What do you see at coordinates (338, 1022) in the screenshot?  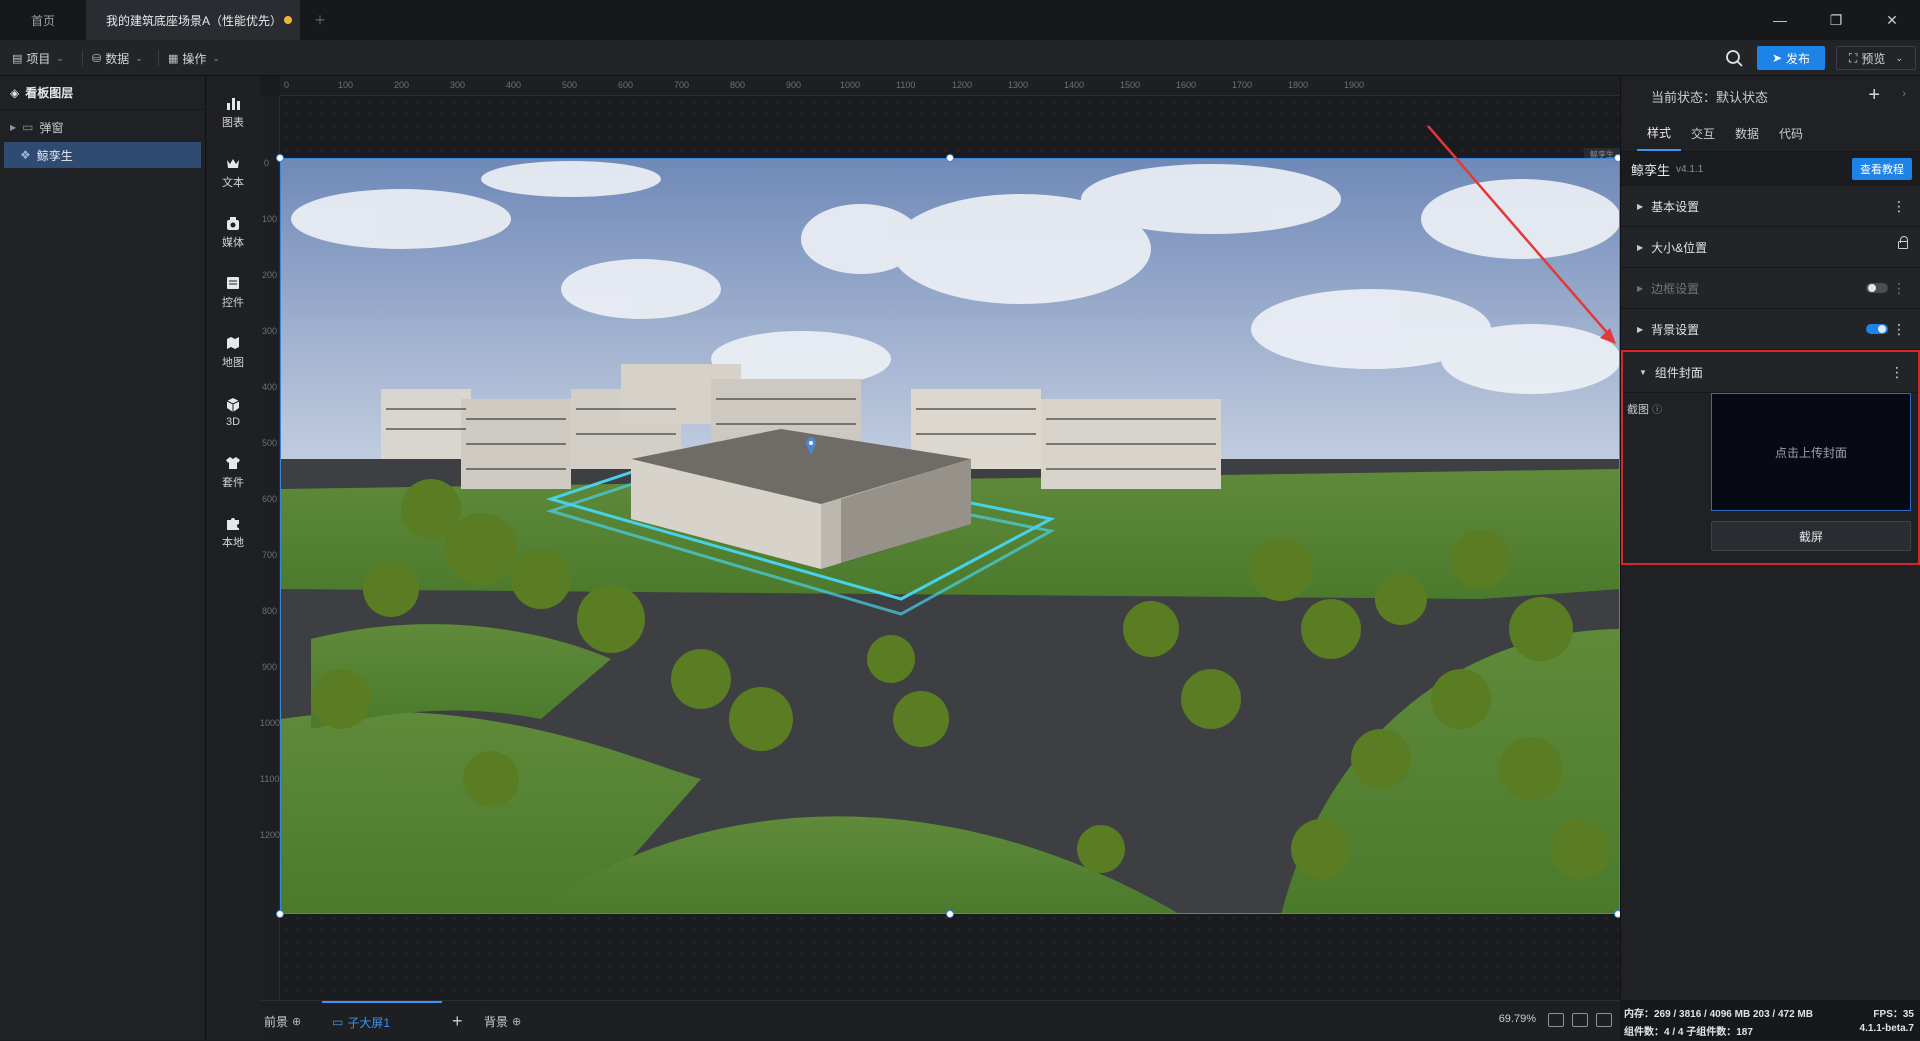 I see `screen-icon: ▭` at bounding box center [338, 1022].